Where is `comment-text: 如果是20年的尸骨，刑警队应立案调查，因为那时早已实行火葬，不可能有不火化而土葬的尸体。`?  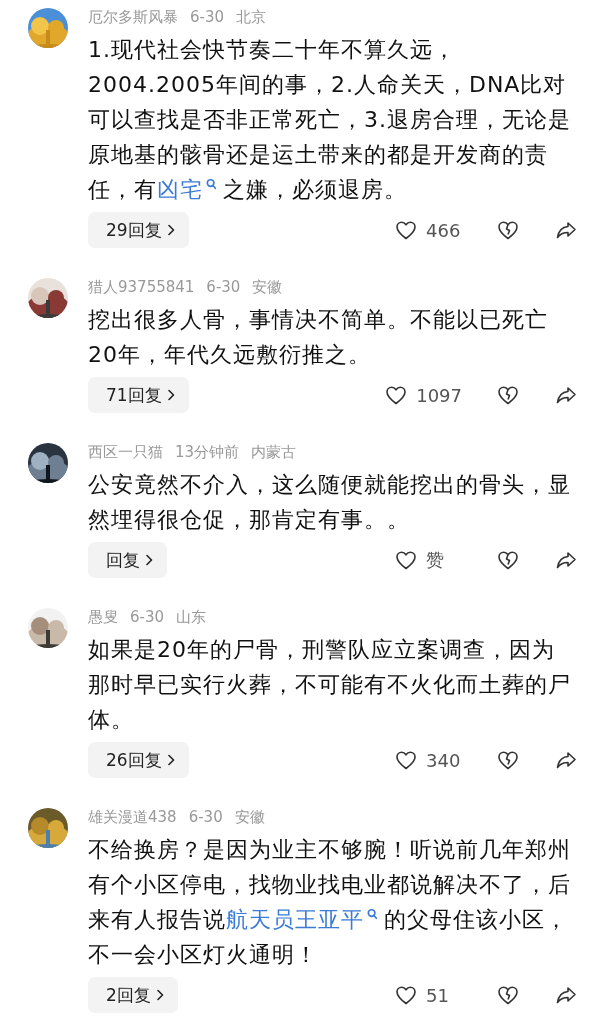
comment-text: 如果是20年的尸骨，刑警队应立案调查，因为那时早已实行火葬，不可能有不火化而土葬的尸体。 is located at coordinates (330, 685).